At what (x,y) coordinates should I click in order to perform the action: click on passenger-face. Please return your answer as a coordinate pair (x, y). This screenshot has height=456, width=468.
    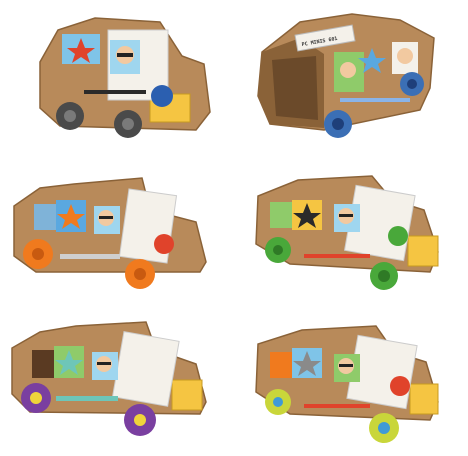
    Looking at the image, I should click on (348, 70).